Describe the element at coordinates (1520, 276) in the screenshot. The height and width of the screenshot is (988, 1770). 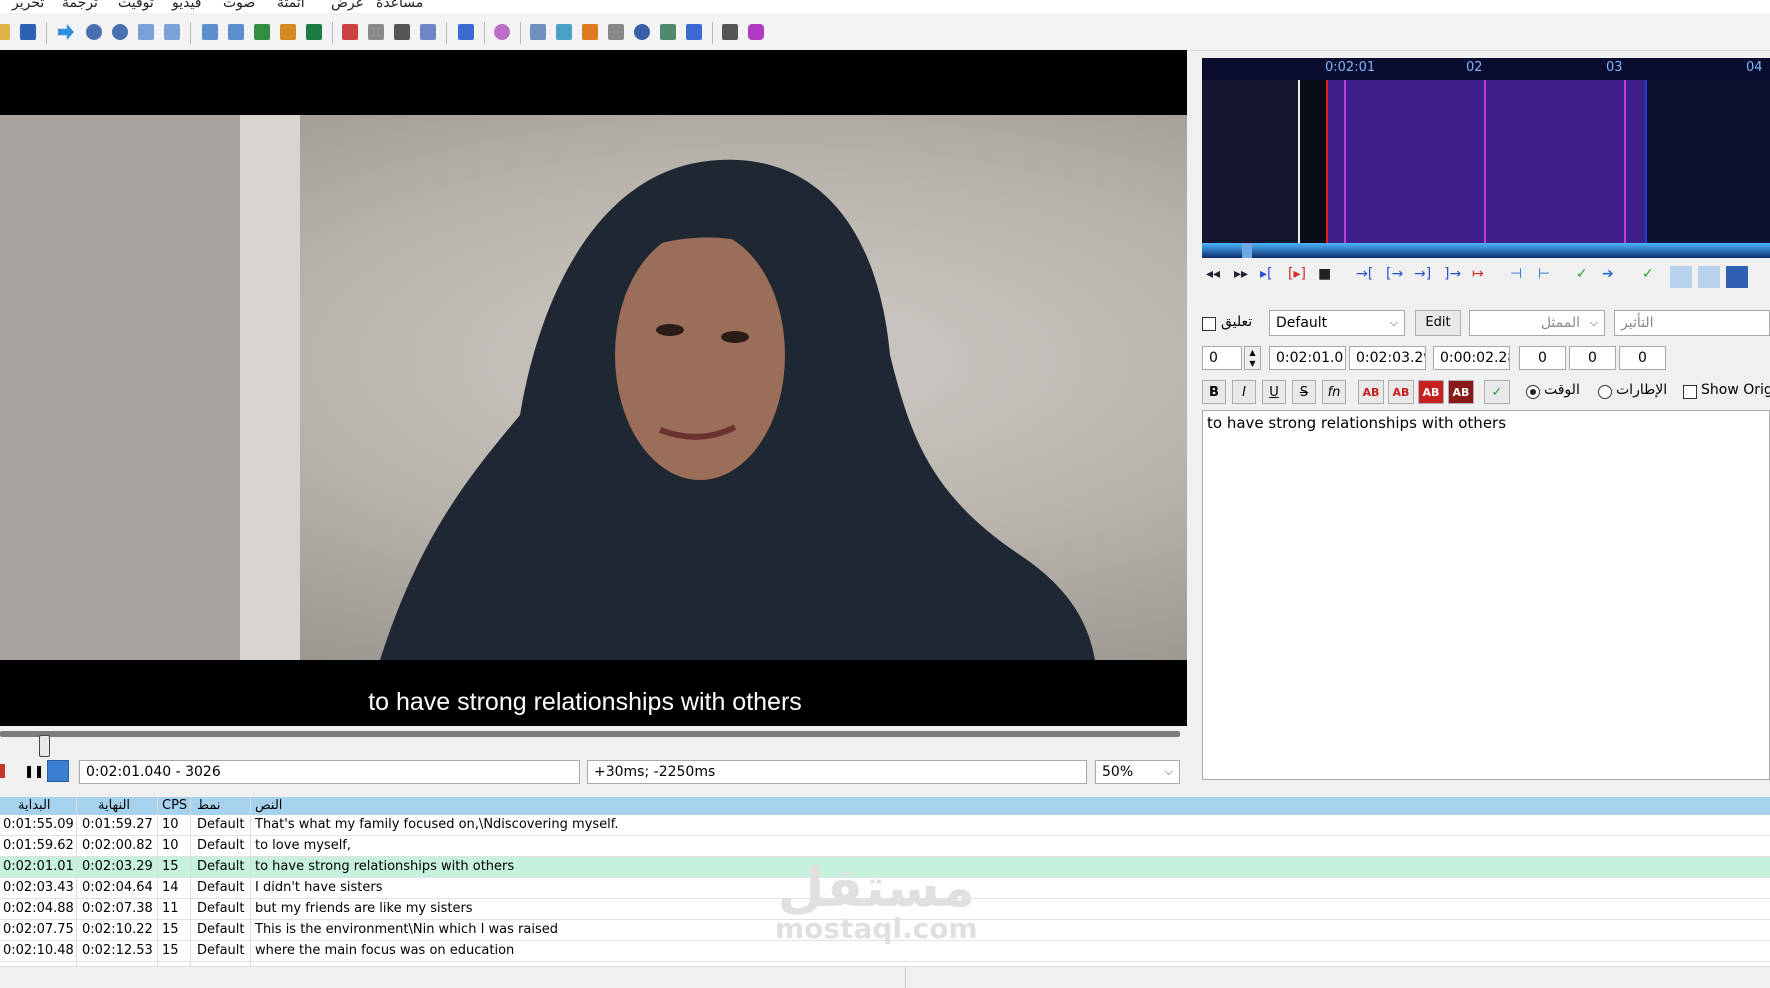
I see `lead-in-icon: ⊣` at that location.